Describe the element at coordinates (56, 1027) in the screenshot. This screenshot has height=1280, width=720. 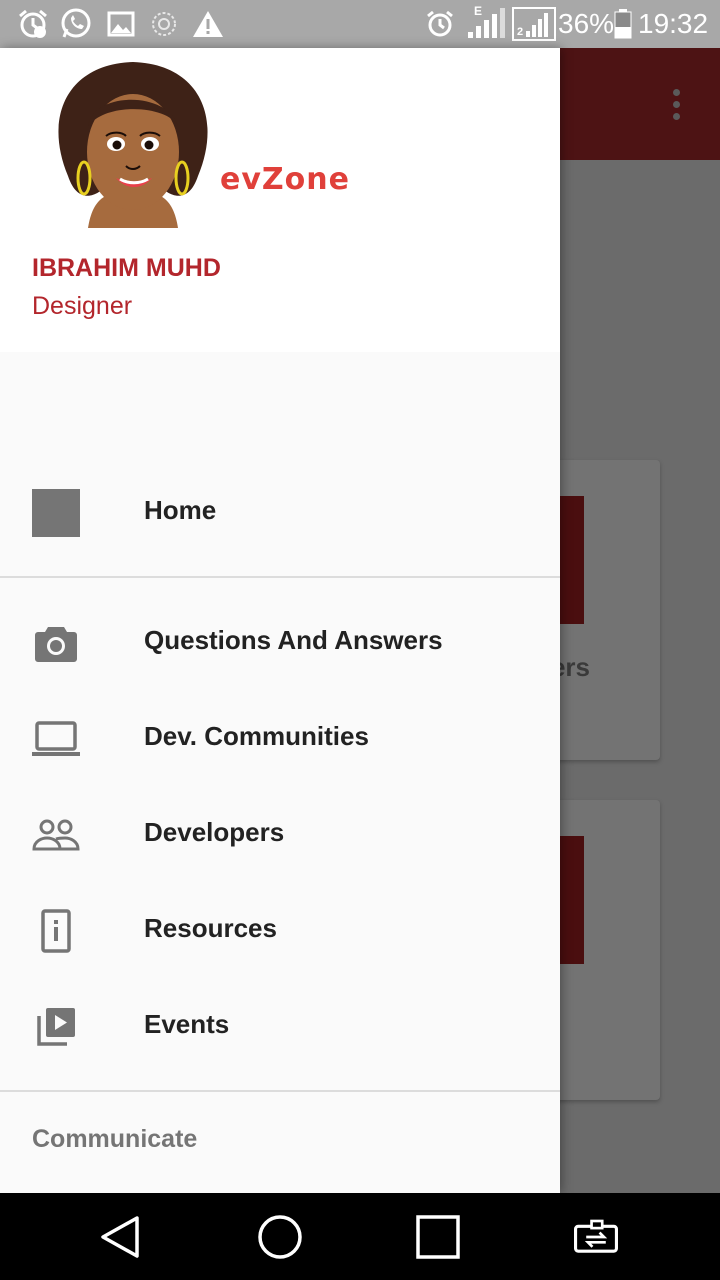
I see `video-library-icon` at that location.